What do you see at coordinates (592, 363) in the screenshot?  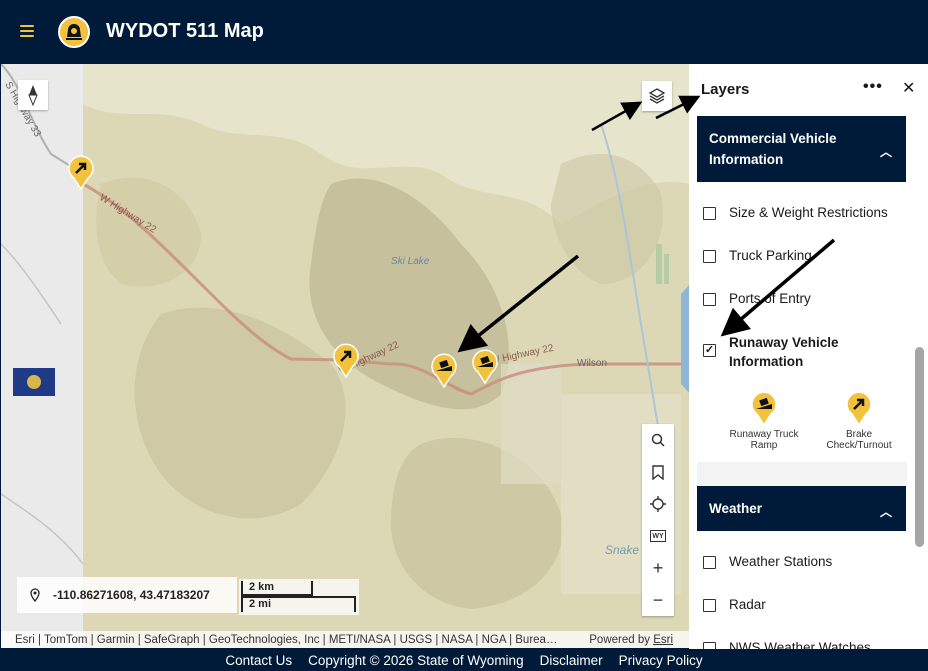 I see `wilson-label: Wilson` at bounding box center [592, 363].